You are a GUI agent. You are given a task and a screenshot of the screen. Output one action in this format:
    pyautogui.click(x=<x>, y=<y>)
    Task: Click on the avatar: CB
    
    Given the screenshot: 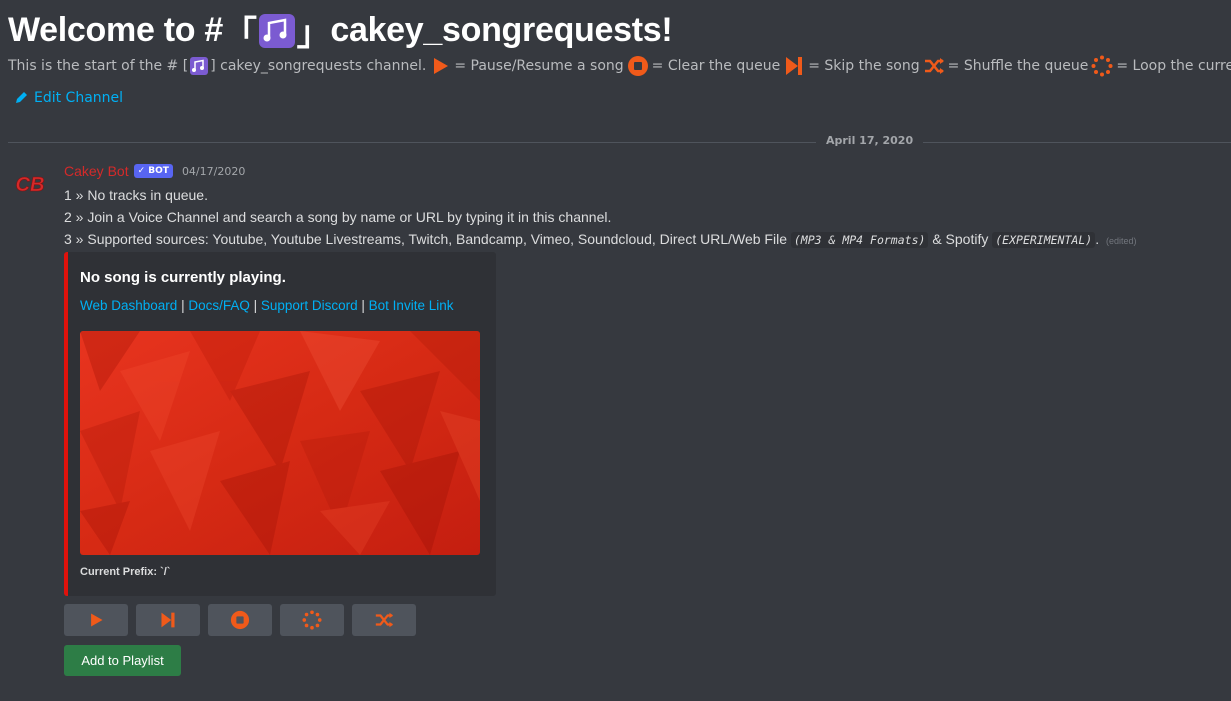 What is the action you would take?
    pyautogui.click(x=30, y=184)
    